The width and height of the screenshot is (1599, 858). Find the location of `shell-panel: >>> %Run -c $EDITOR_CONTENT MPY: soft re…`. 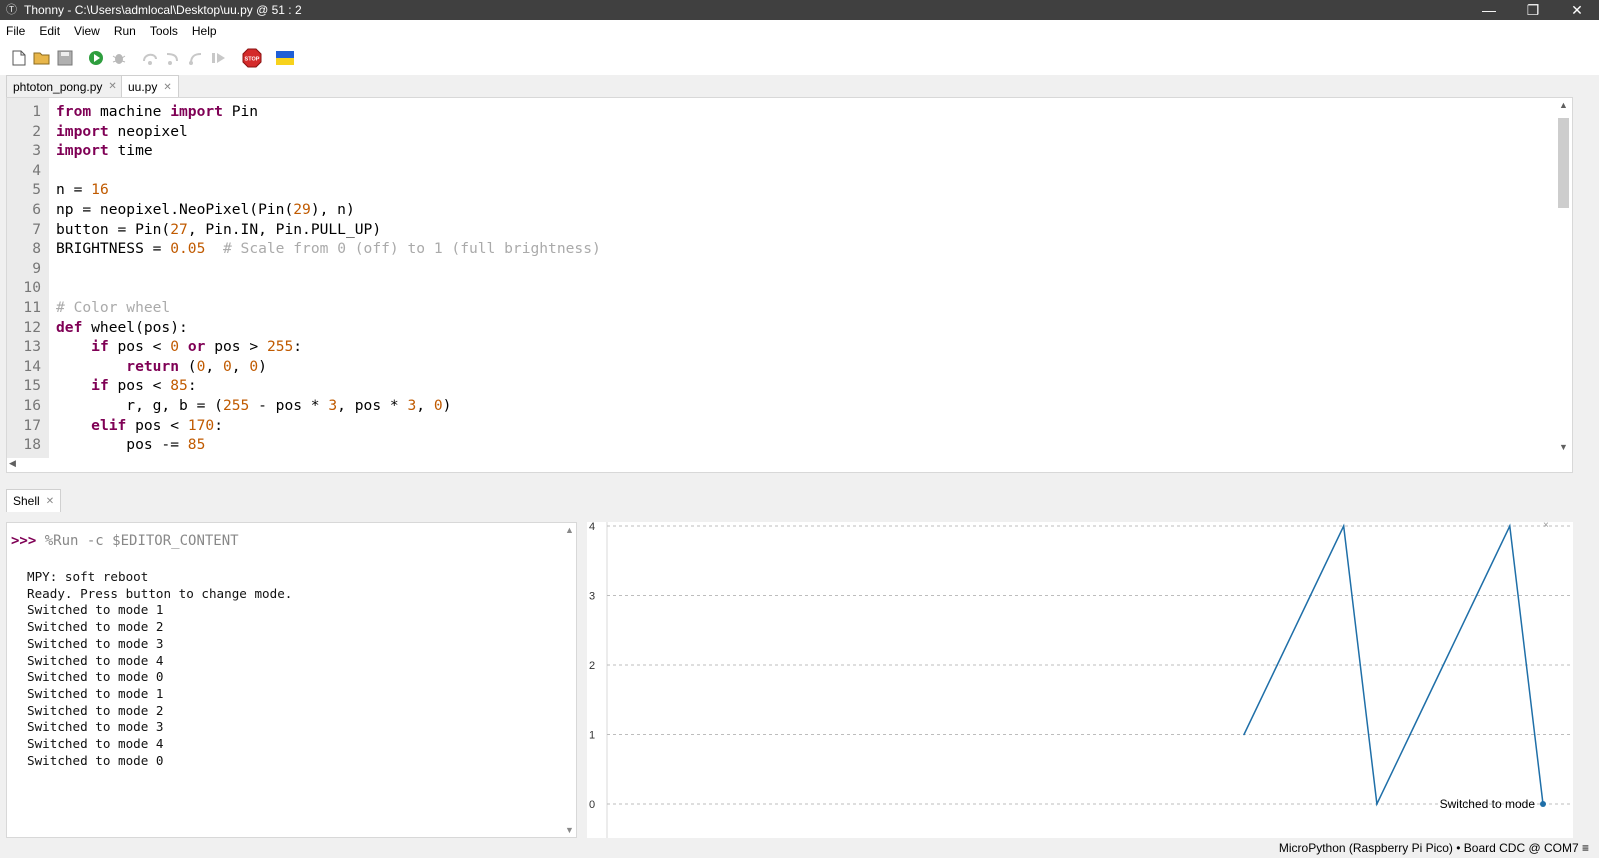

shell-panel: >>> %Run -c $EDITOR_CONTENT MPY: soft re… is located at coordinates (291, 680).